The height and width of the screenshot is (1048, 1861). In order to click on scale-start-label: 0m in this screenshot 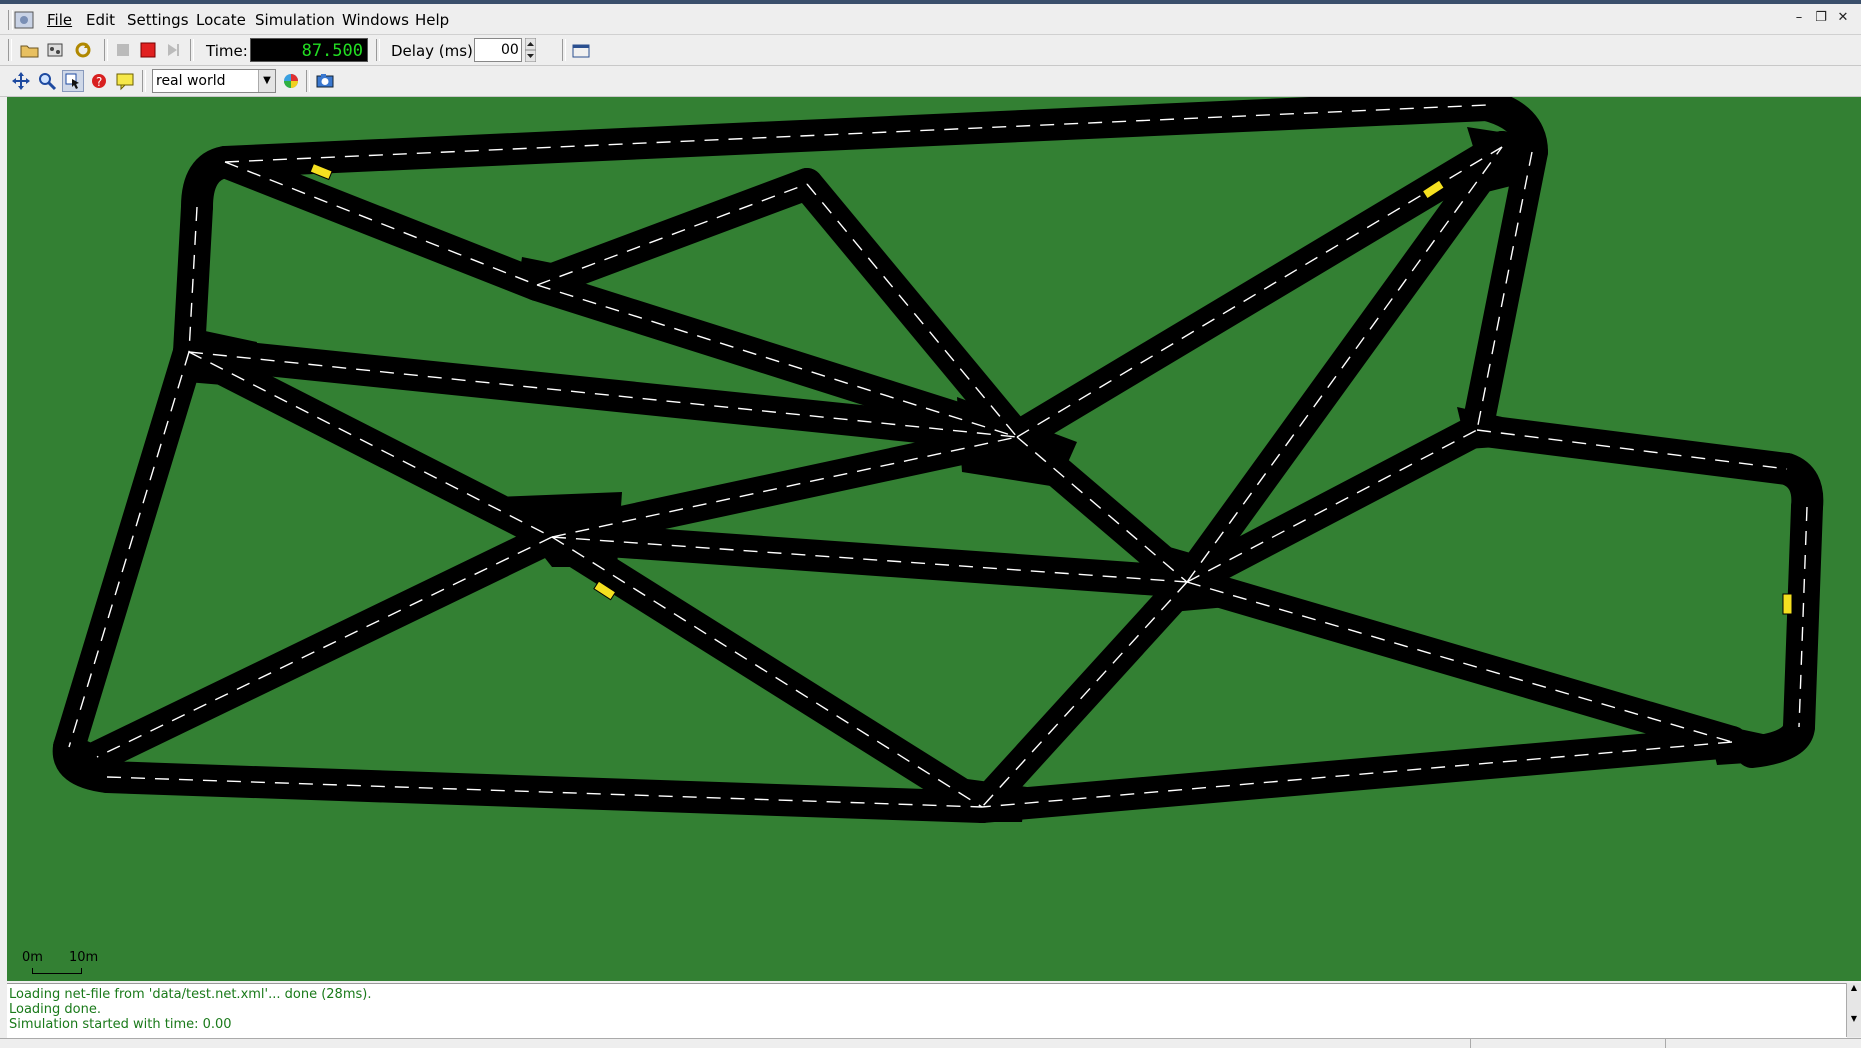, I will do `click(32, 957)`.